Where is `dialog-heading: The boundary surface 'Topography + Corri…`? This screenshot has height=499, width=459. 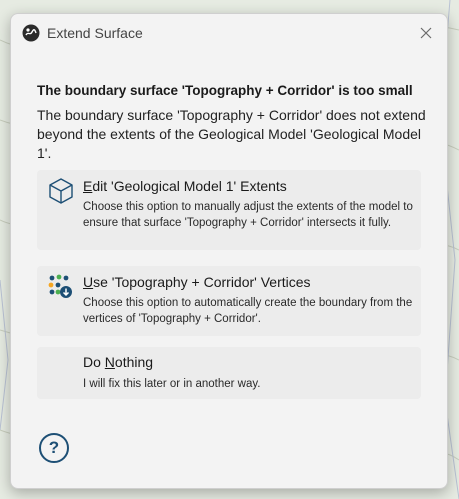
dialog-heading: The boundary surface 'Topography + Corri… is located at coordinates (225, 90).